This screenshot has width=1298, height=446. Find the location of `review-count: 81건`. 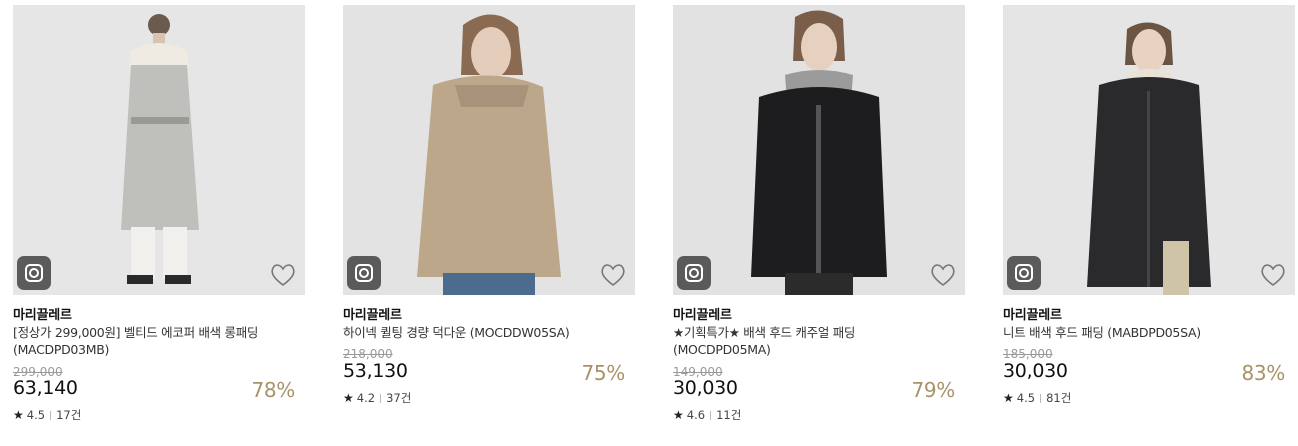

review-count: 81건 is located at coordinates (1059, 398).